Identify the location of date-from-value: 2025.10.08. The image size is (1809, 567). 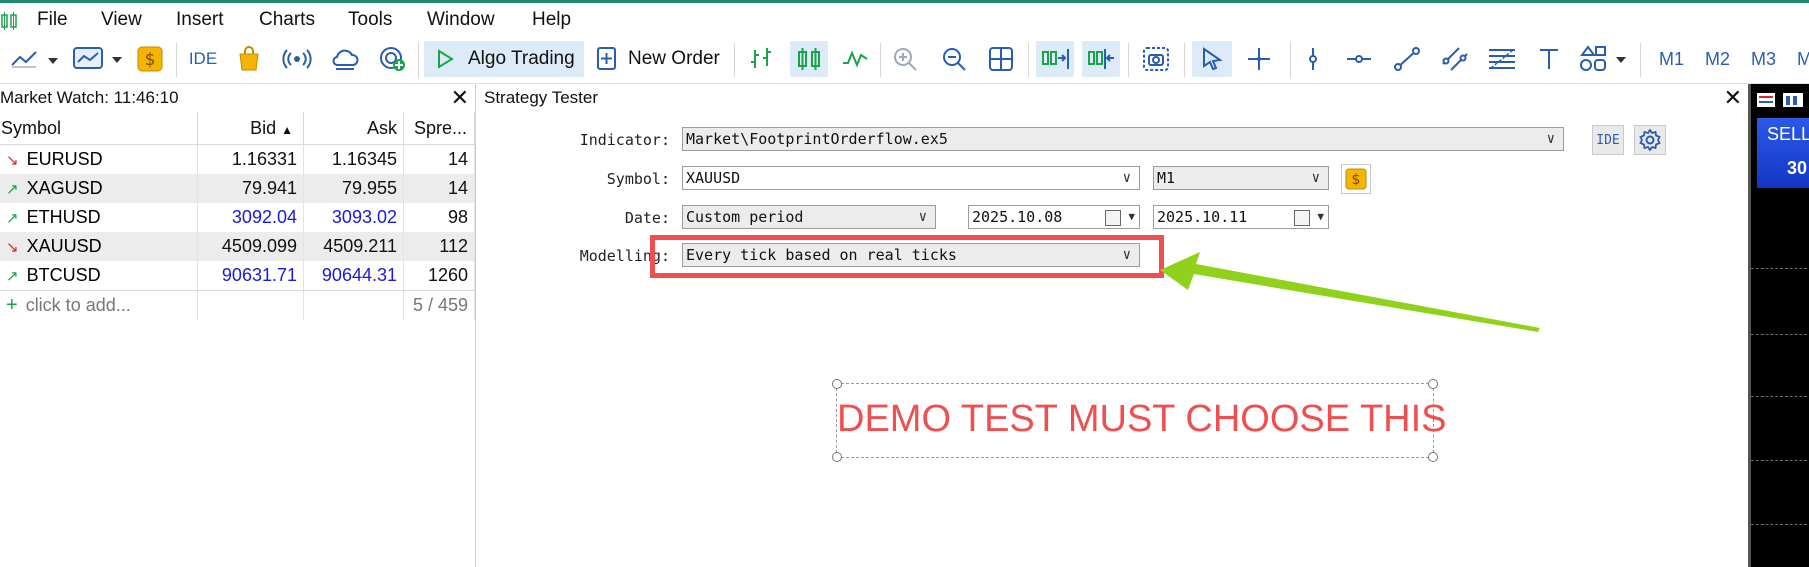
(1017, 217).